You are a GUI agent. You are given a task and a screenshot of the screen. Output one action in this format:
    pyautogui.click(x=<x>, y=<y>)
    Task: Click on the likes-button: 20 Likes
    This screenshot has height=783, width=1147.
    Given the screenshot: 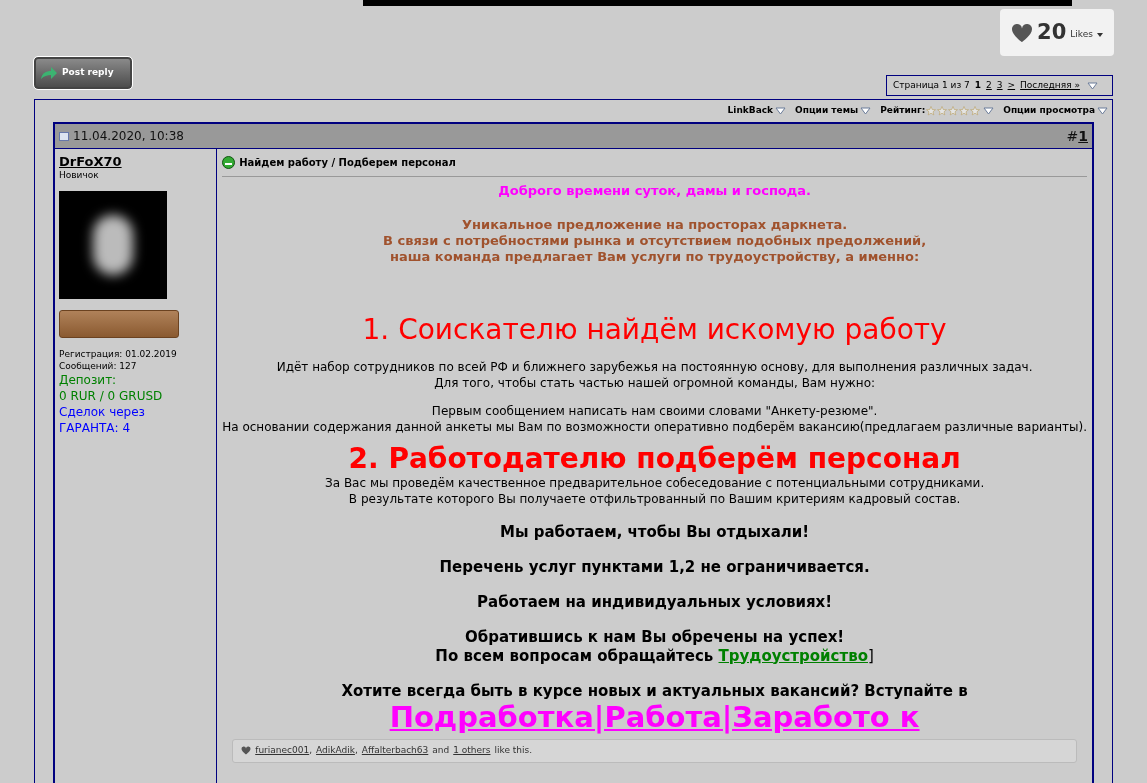 What is the action you would take?
    pyautogui.click(x=1057, y=32)
    